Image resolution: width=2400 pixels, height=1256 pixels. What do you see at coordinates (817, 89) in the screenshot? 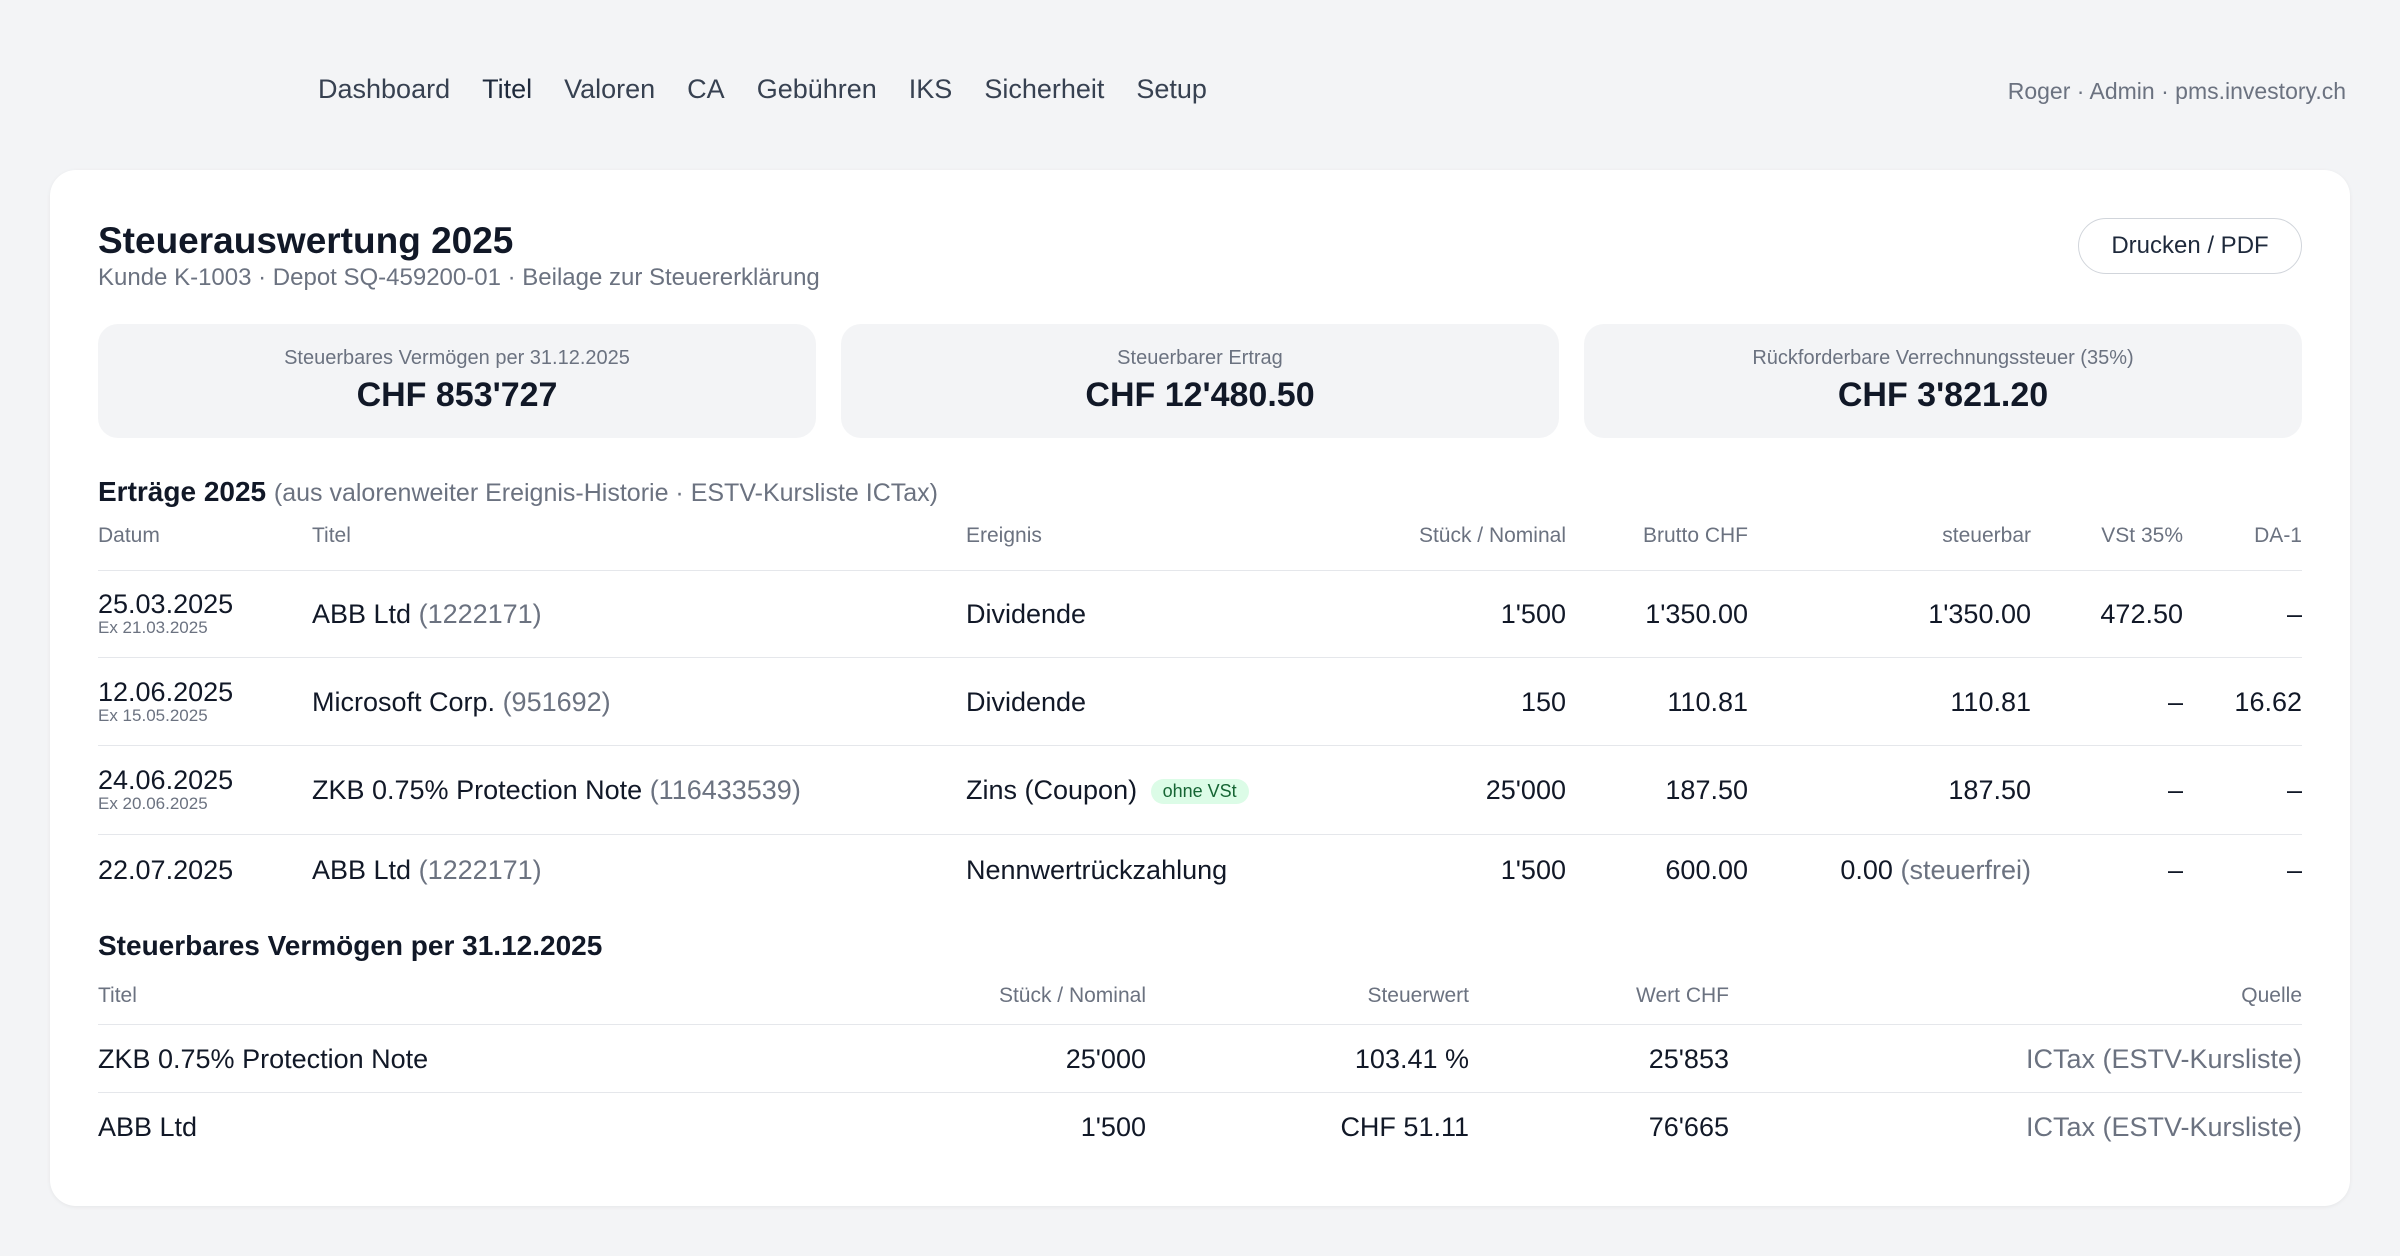
I see `nav-item-gebuehren: Gebühren` at bounding box center [817, 89].